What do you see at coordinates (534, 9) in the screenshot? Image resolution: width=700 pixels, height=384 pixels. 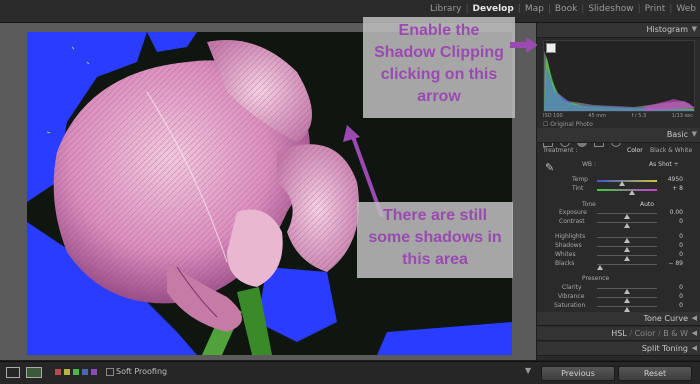 I see `module-map: Map` at bounding box center [534, 9].